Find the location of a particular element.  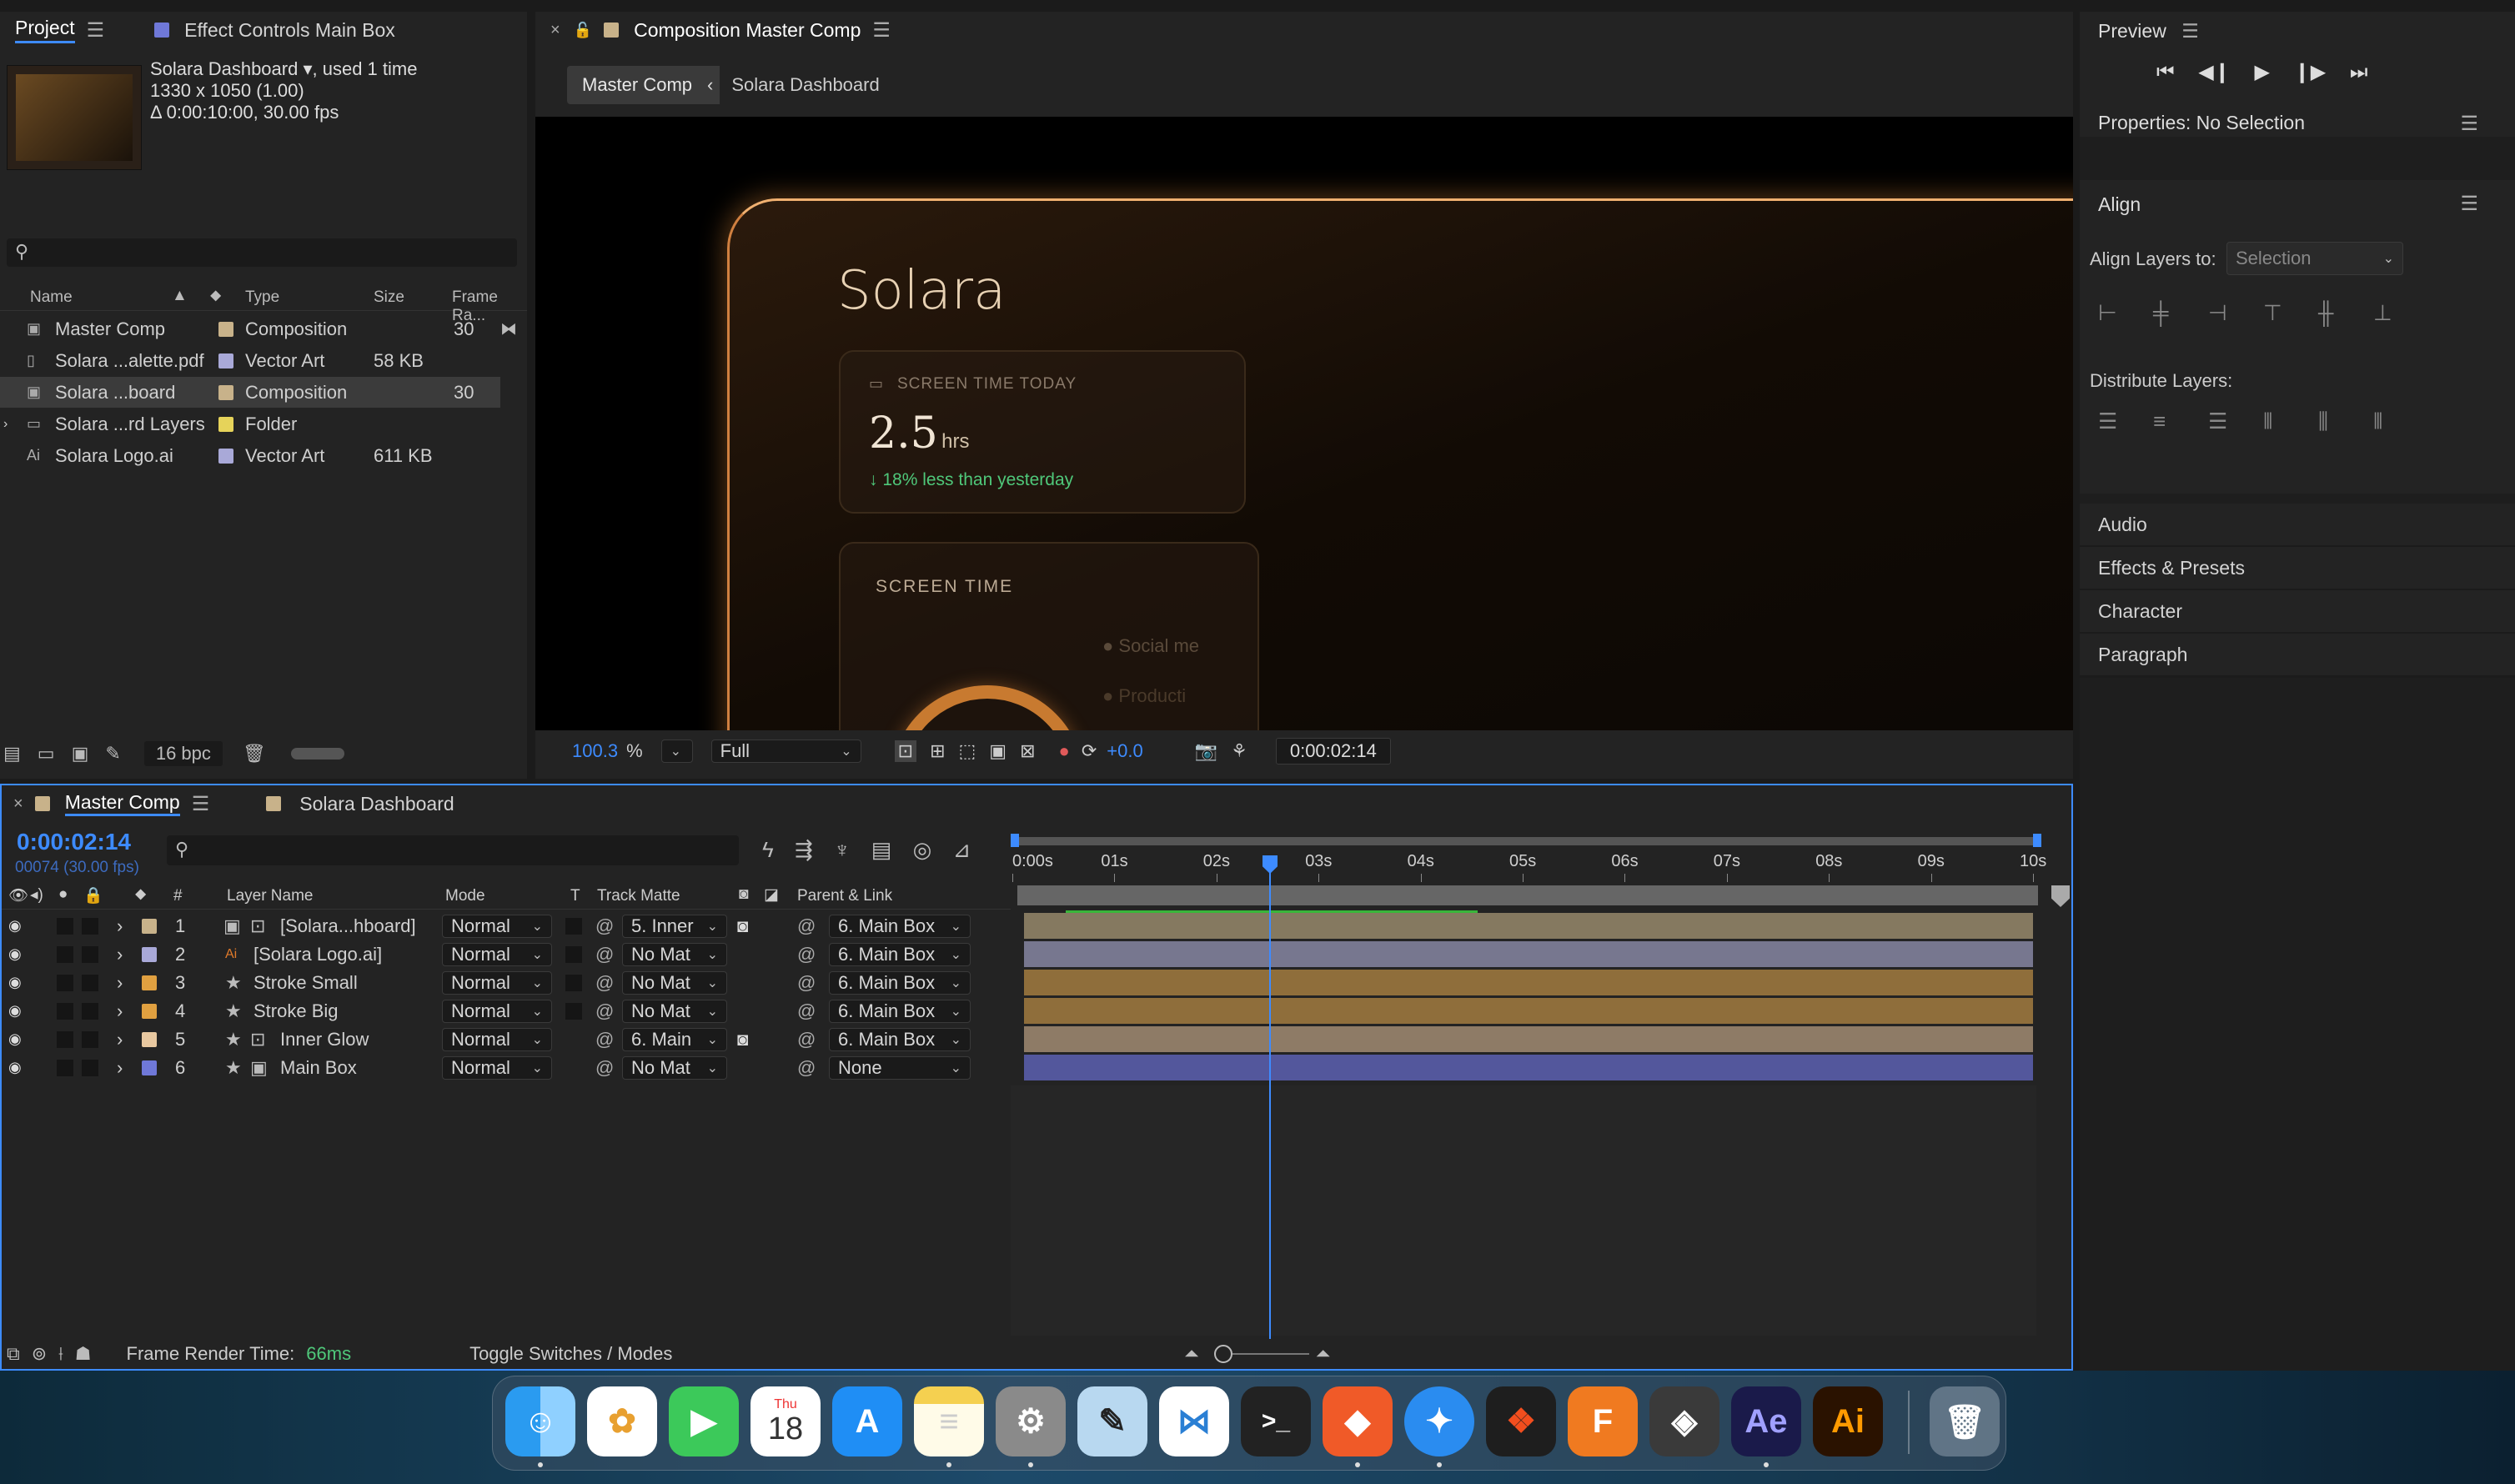

mask-visibility-icon: ⬚ is located at coordinates (967, 751).